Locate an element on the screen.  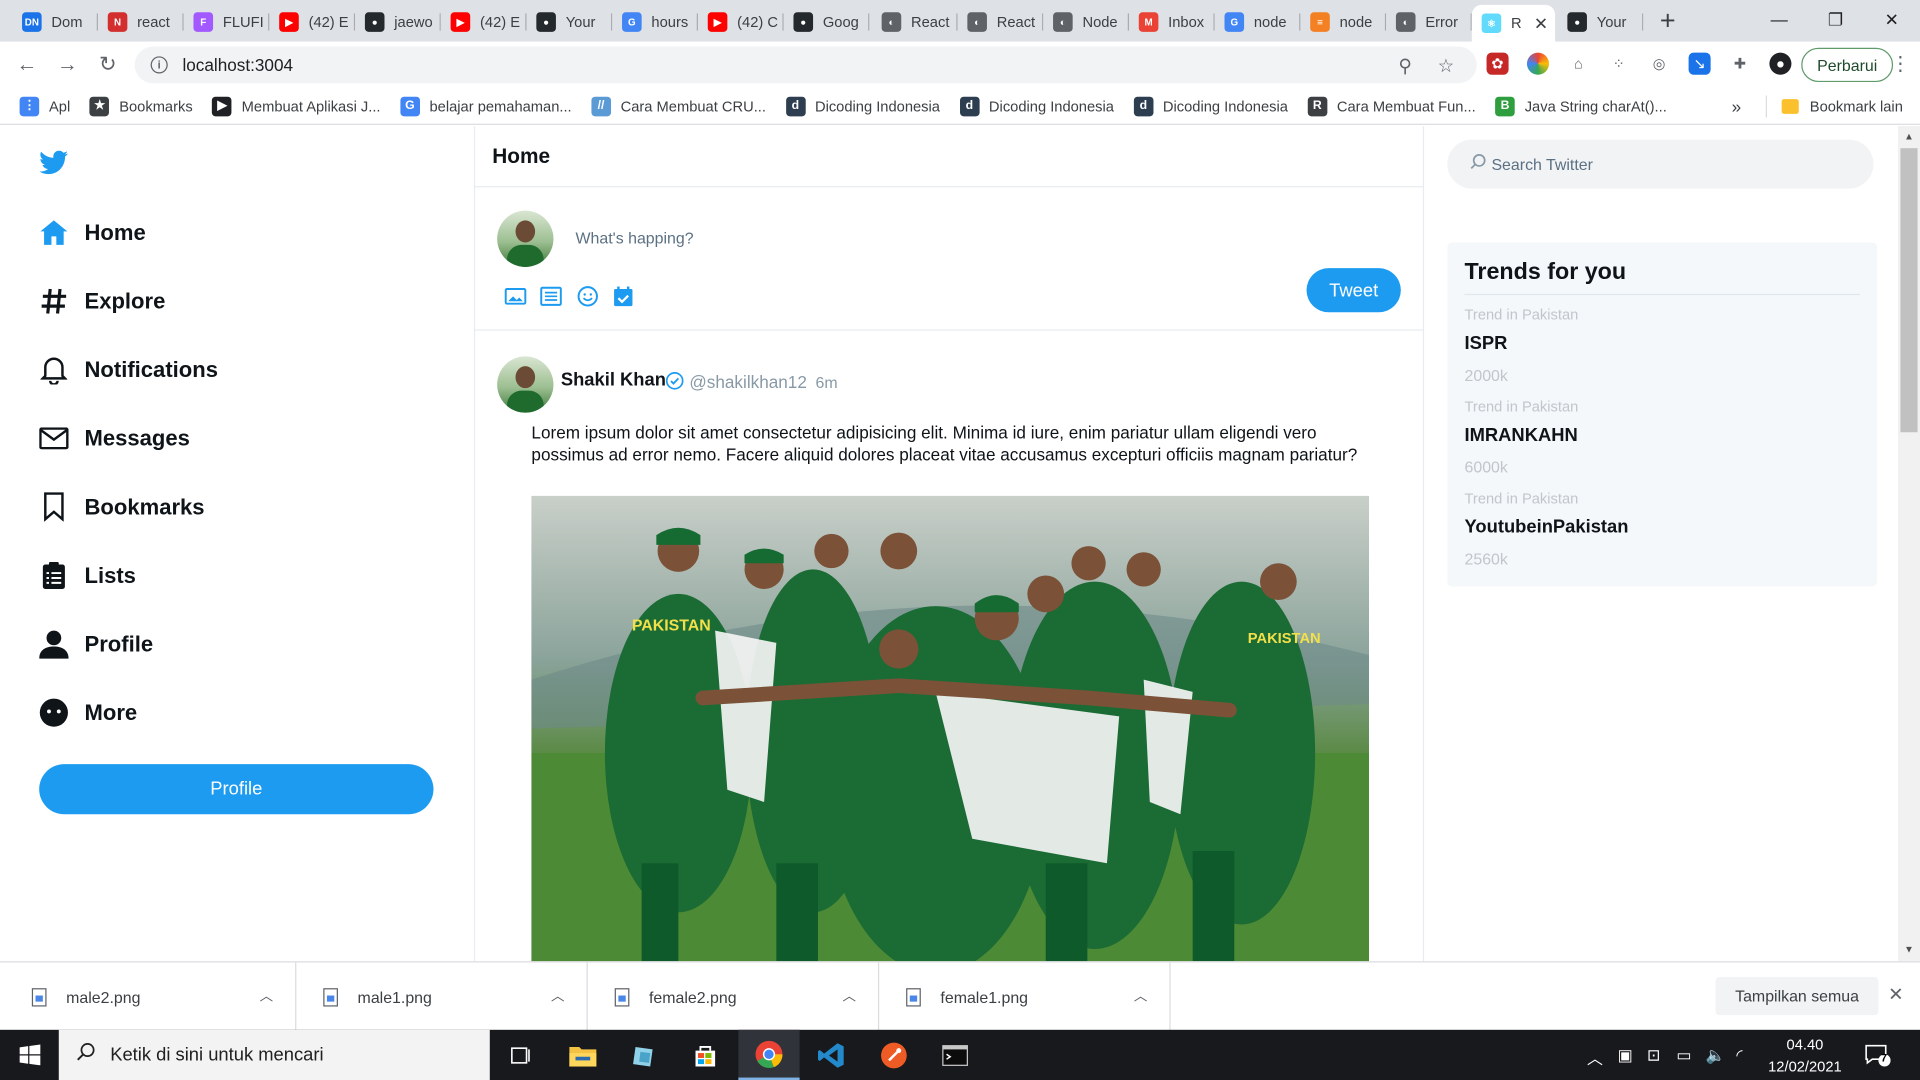
twitter-logo-icon is located at coordinates (54, 166).